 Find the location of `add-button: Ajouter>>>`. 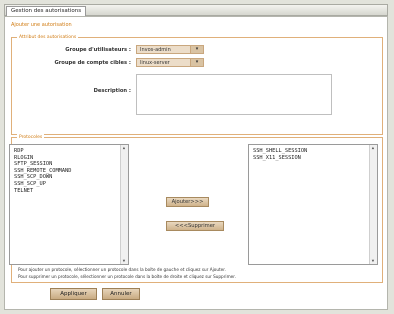

add-button: Ajouter>>> is located at coordinates (187, 202).